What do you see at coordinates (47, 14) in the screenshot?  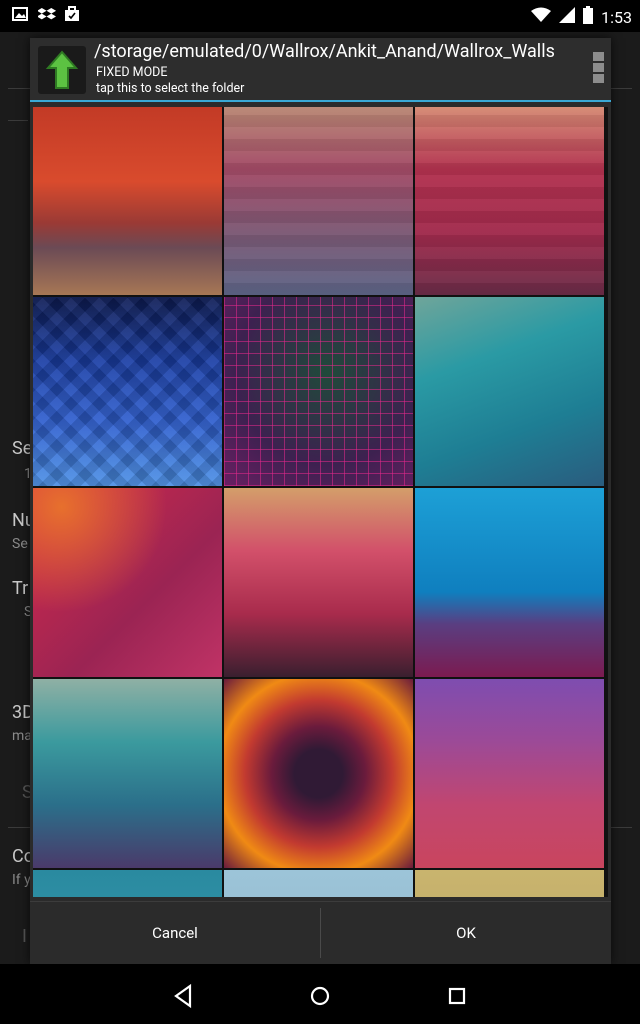 I see `dropbox-icon` at bounding box center [47, 14].